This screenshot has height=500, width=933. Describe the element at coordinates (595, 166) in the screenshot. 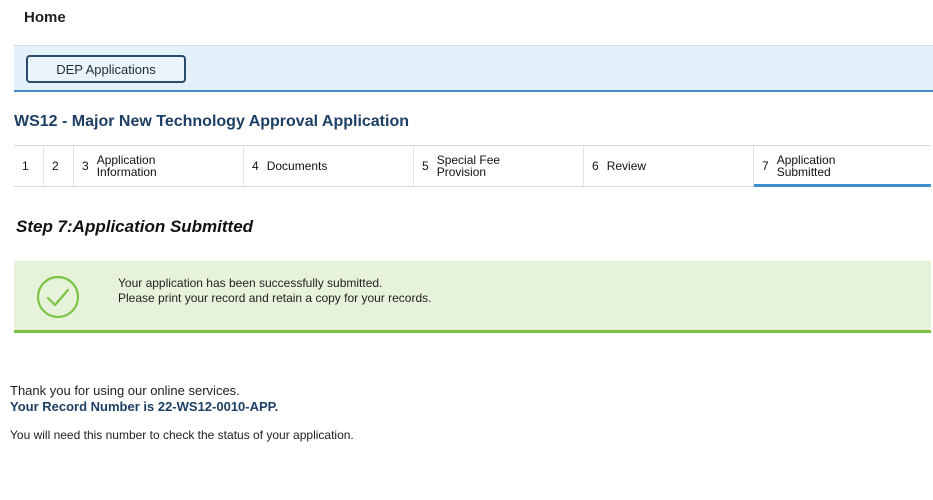

I see `step-number: 6` at that location.